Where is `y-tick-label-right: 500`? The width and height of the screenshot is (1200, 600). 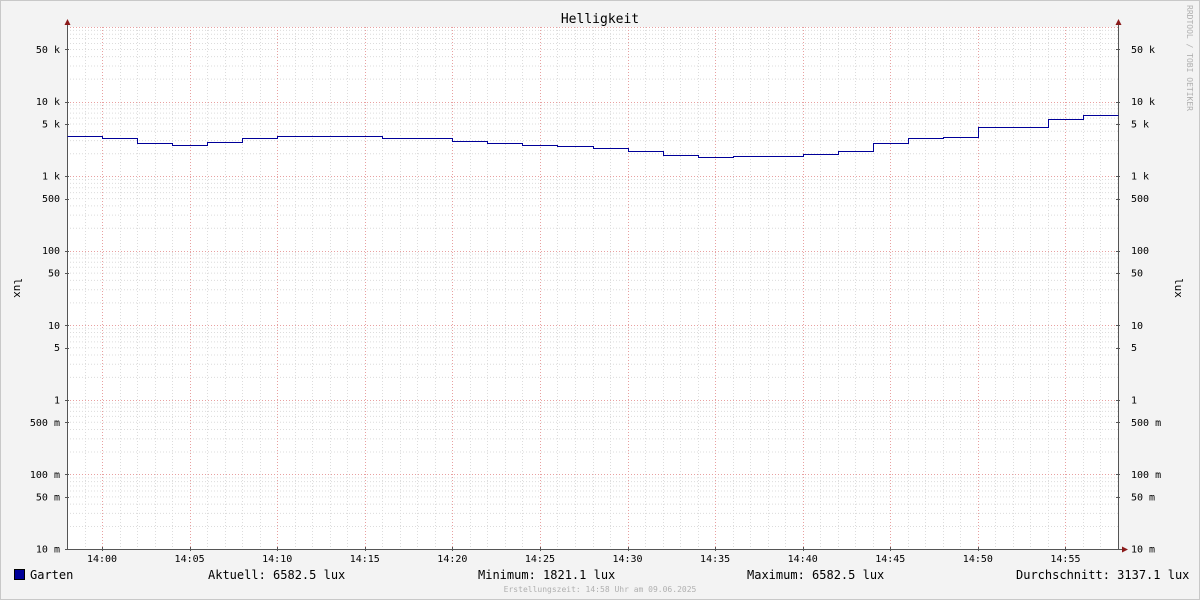 y-tick-label-right: 500 is located at coordinates (1140, 199).